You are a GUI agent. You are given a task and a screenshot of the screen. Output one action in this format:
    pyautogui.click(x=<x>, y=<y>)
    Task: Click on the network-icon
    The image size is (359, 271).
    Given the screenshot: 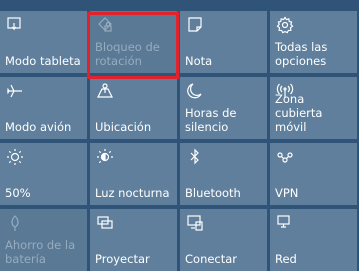 What is the action you would take?
    pyautogui.click(x=285, y=223)
    